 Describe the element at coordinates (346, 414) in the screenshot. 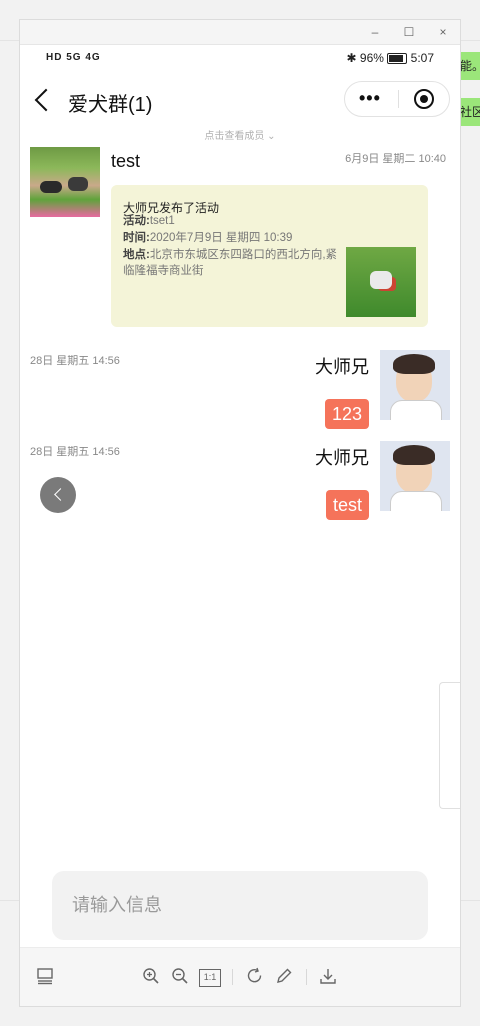

I see `message-bubble: 123` at that location.